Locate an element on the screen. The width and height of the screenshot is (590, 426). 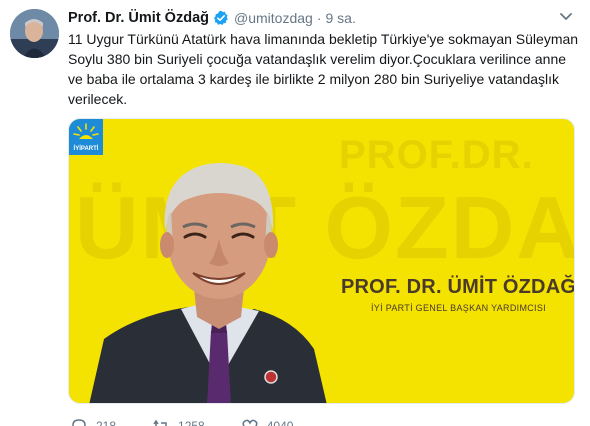
retweet-button: 1258 is located at coordinates (178, 421).